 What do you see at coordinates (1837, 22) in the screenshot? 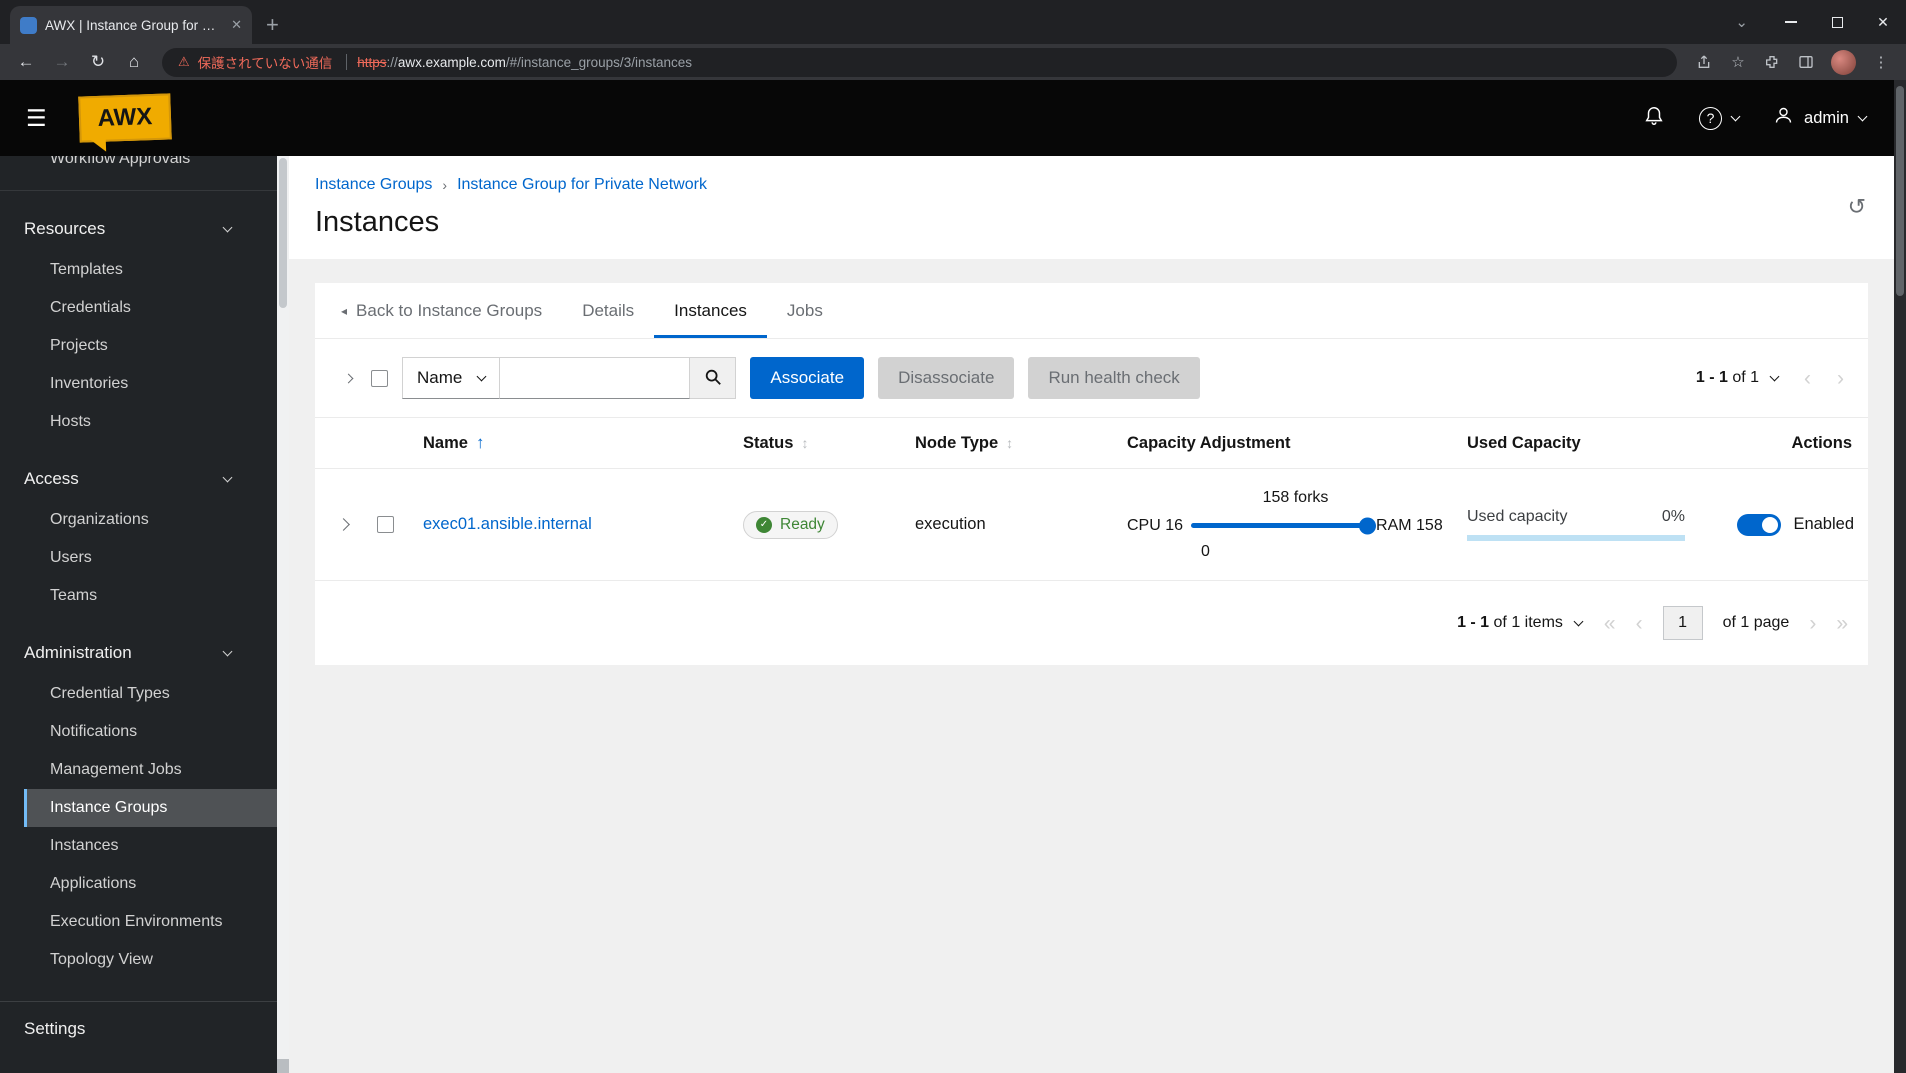
I see `window-maximize-button` at bounding box center [1837, 22].